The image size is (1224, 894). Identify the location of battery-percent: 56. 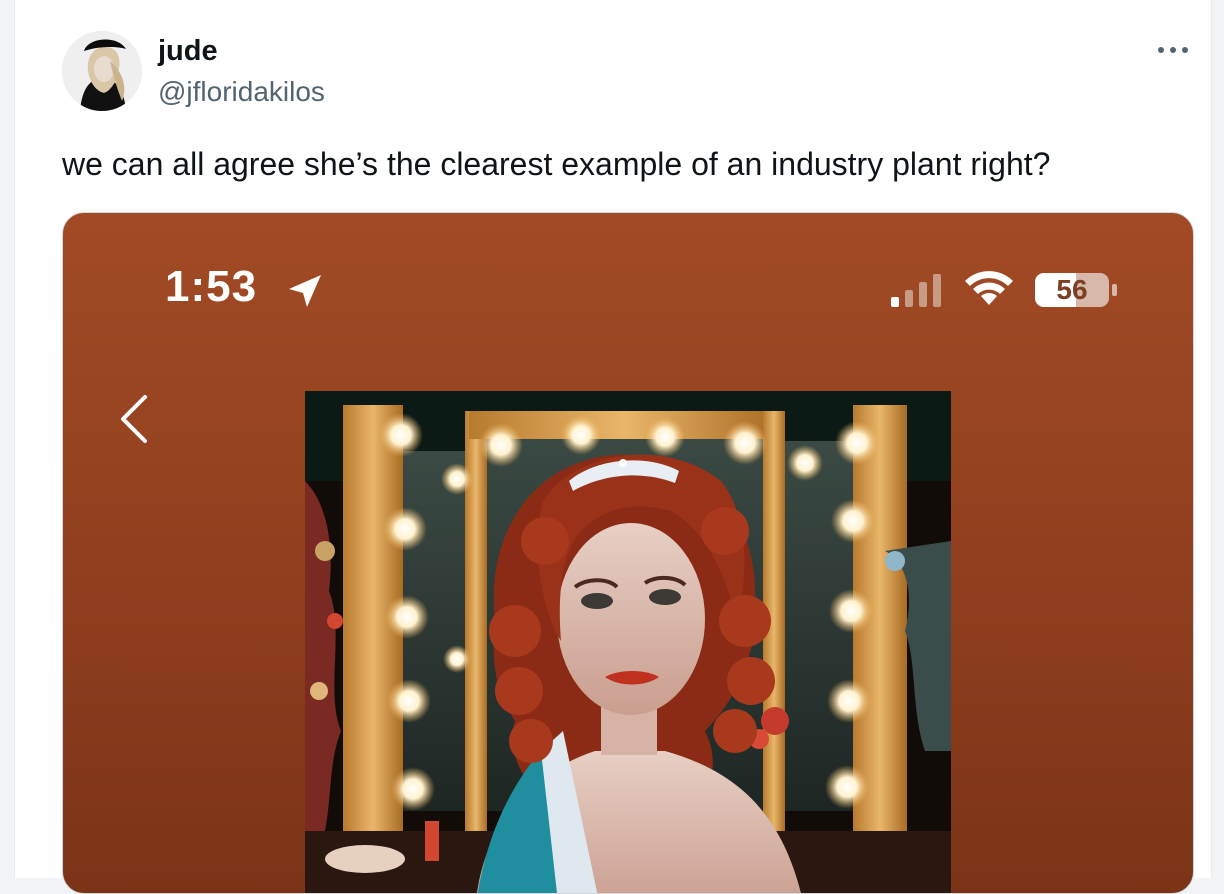
(1072, 289).